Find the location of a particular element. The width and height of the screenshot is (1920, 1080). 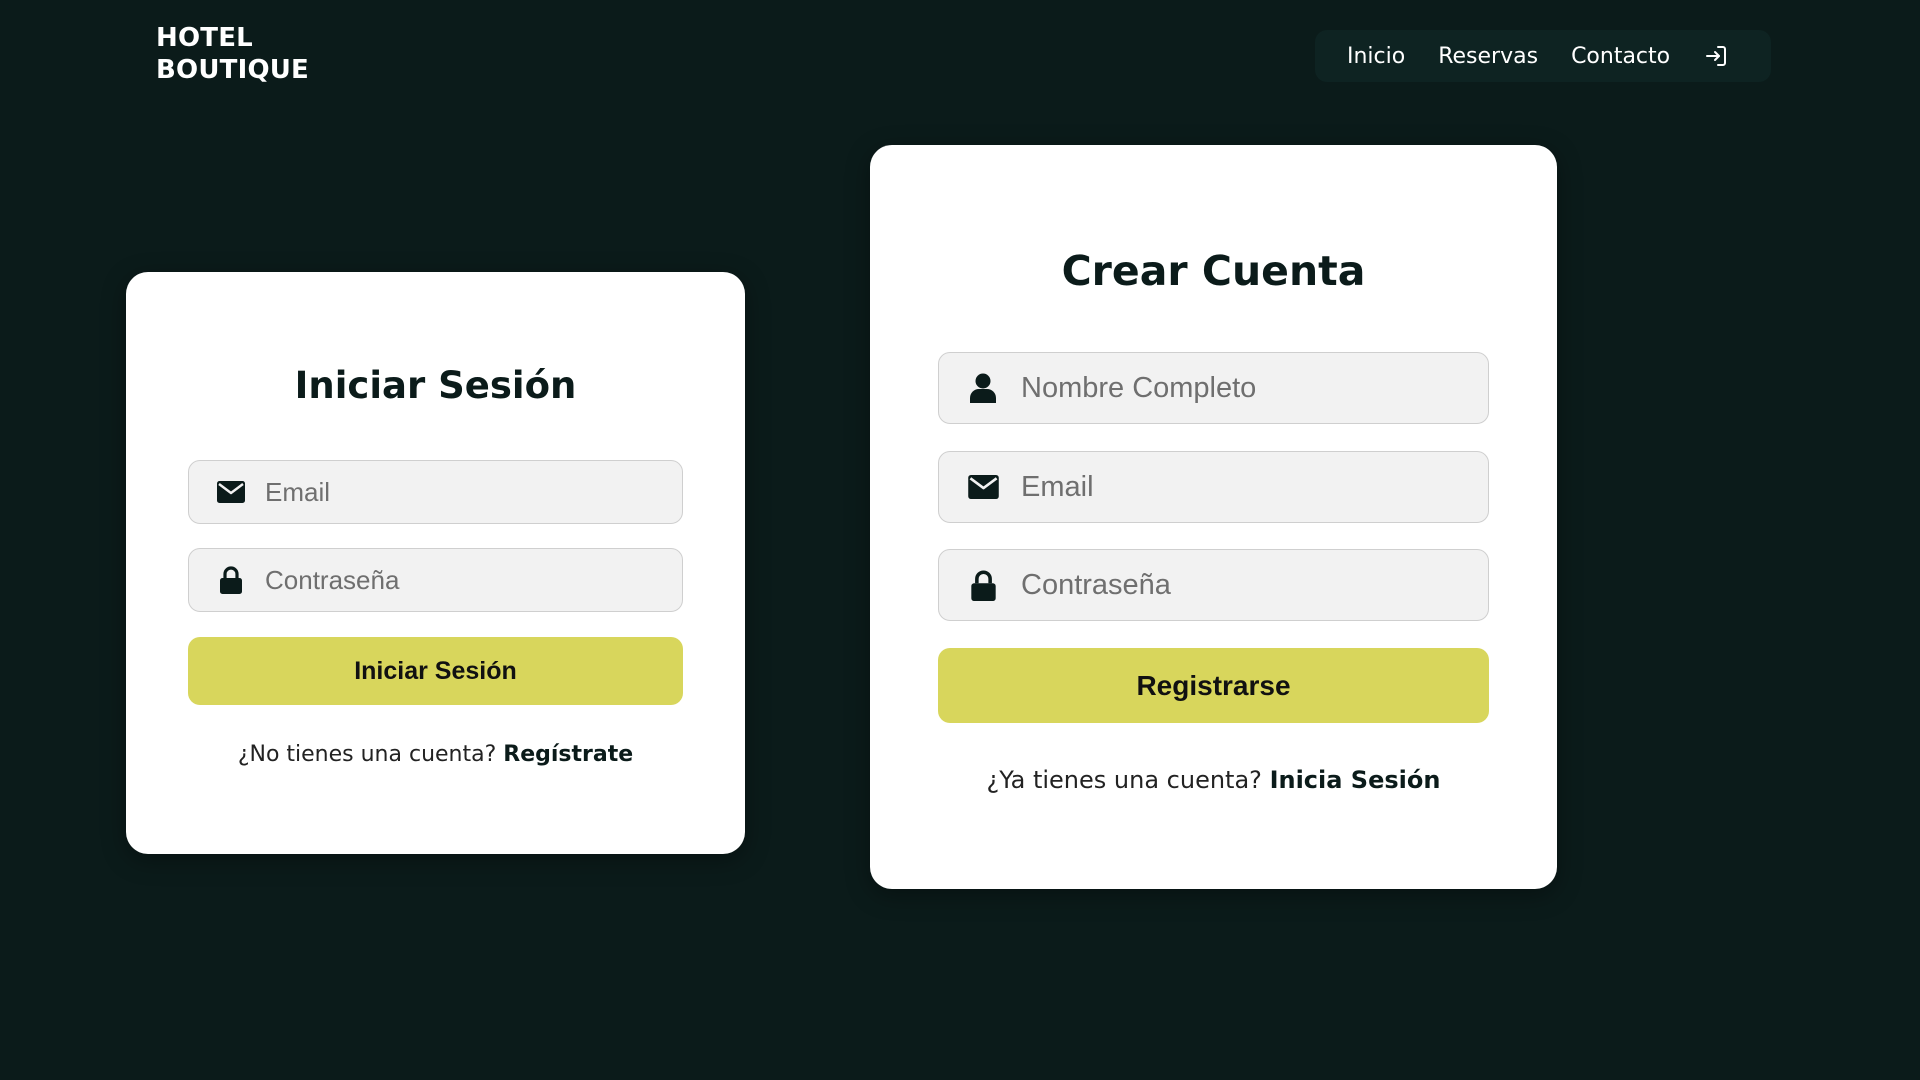

login-title: Iniciar Sesión is located at coordinates (435, 385).